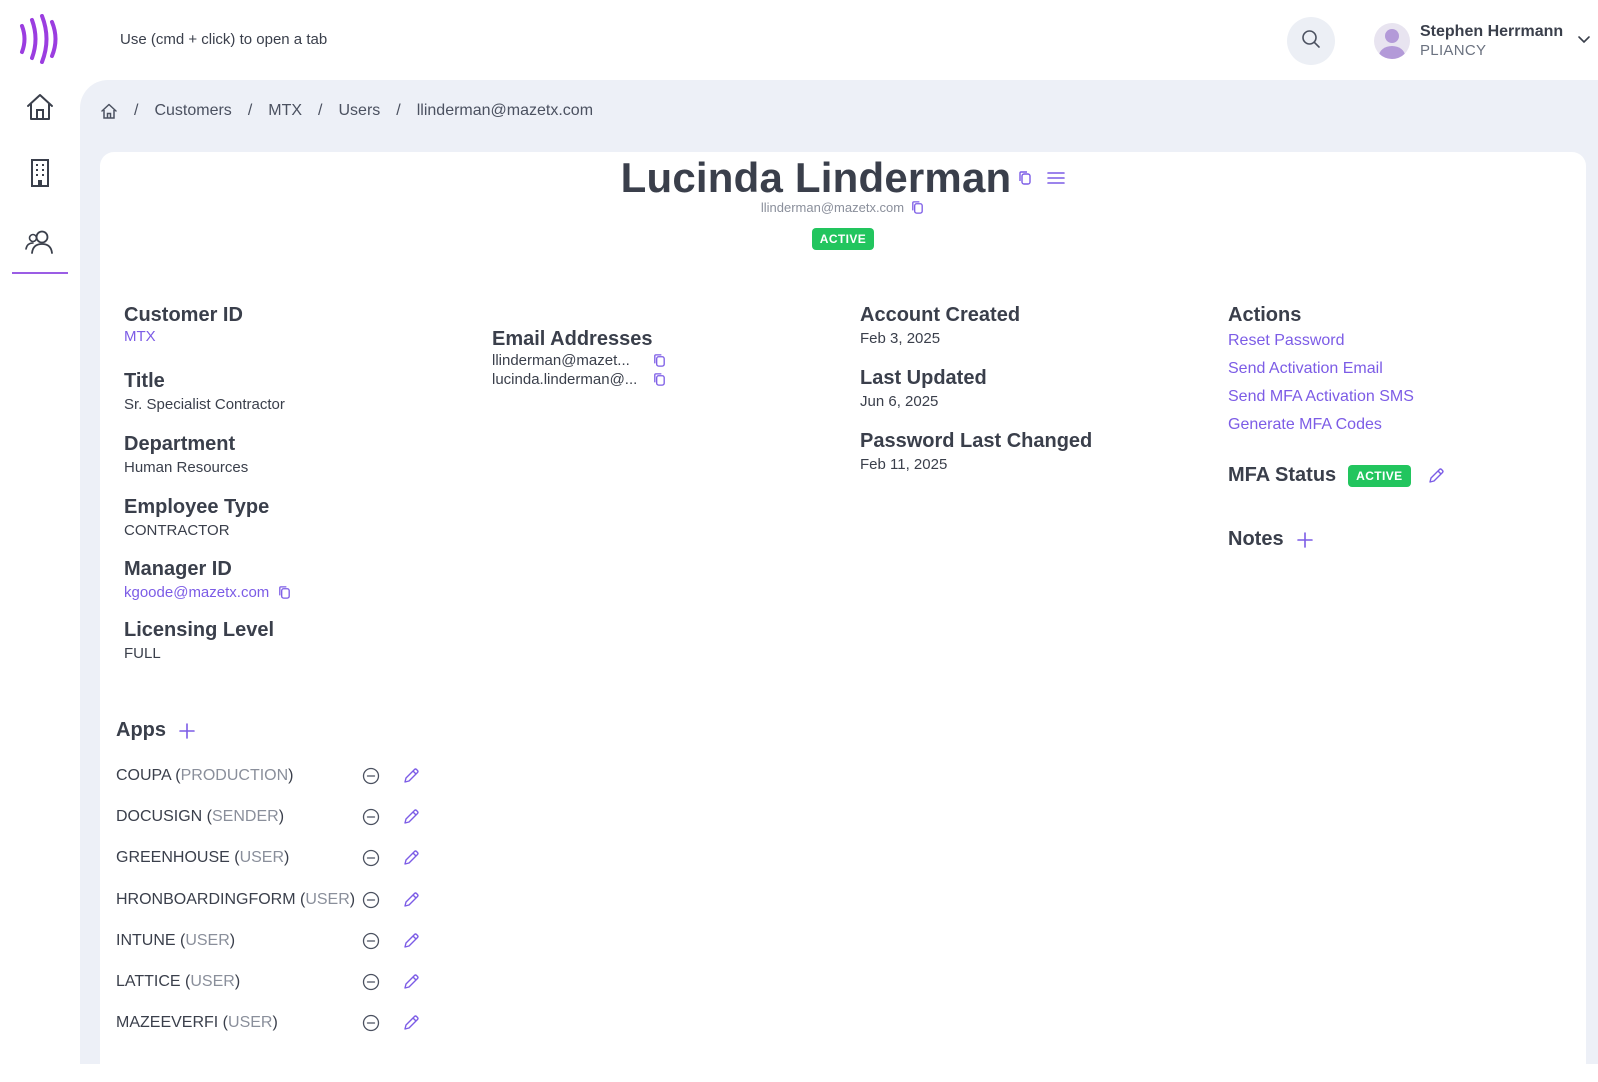 Image resolution: width=1598 pixels, height=1082 pixels. What do you see at coordinates (1321, 341) in the screenshot?
I see `reset-password-link: Reset Password` at bounding box center [1321, 341].